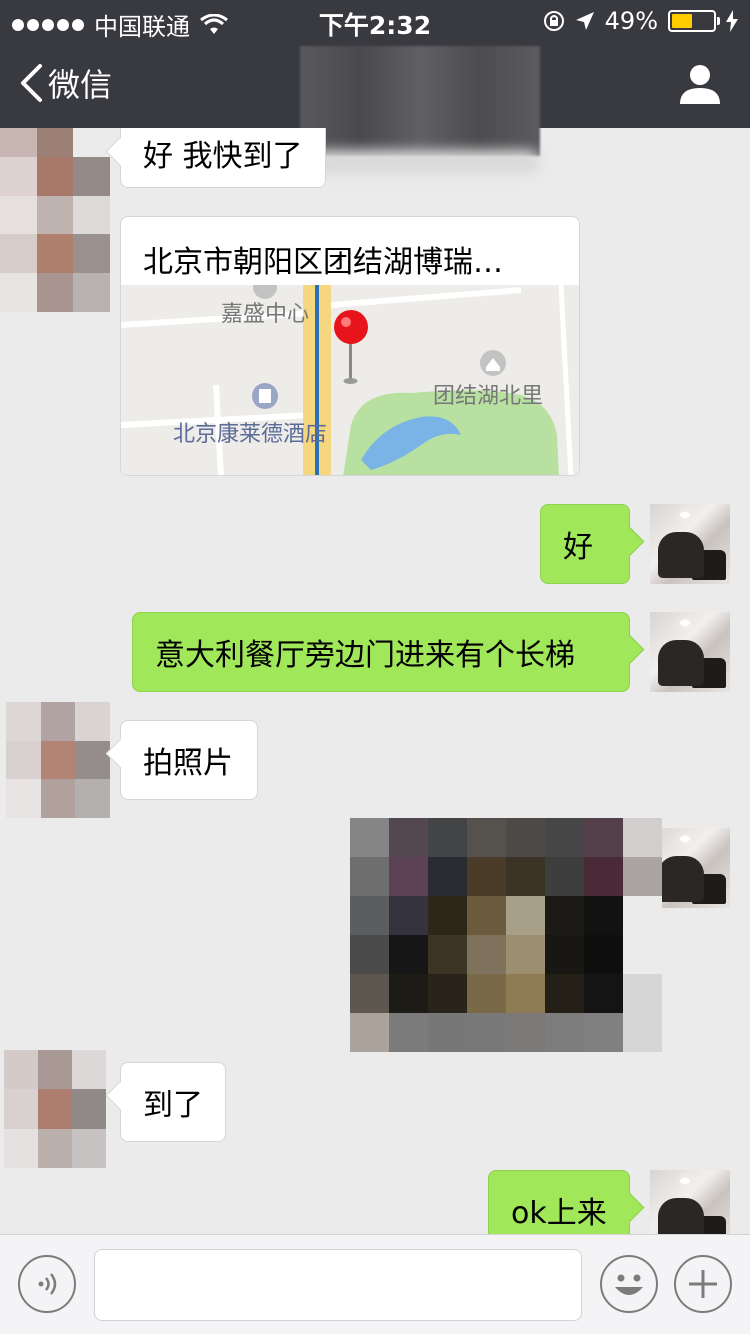 This screenshot has height=1334, width=750. What do you see at coordinates (488, 396) in the screenshot?
I see `map-poi-label: 团结湖北里` at bounding box center [488, 396].